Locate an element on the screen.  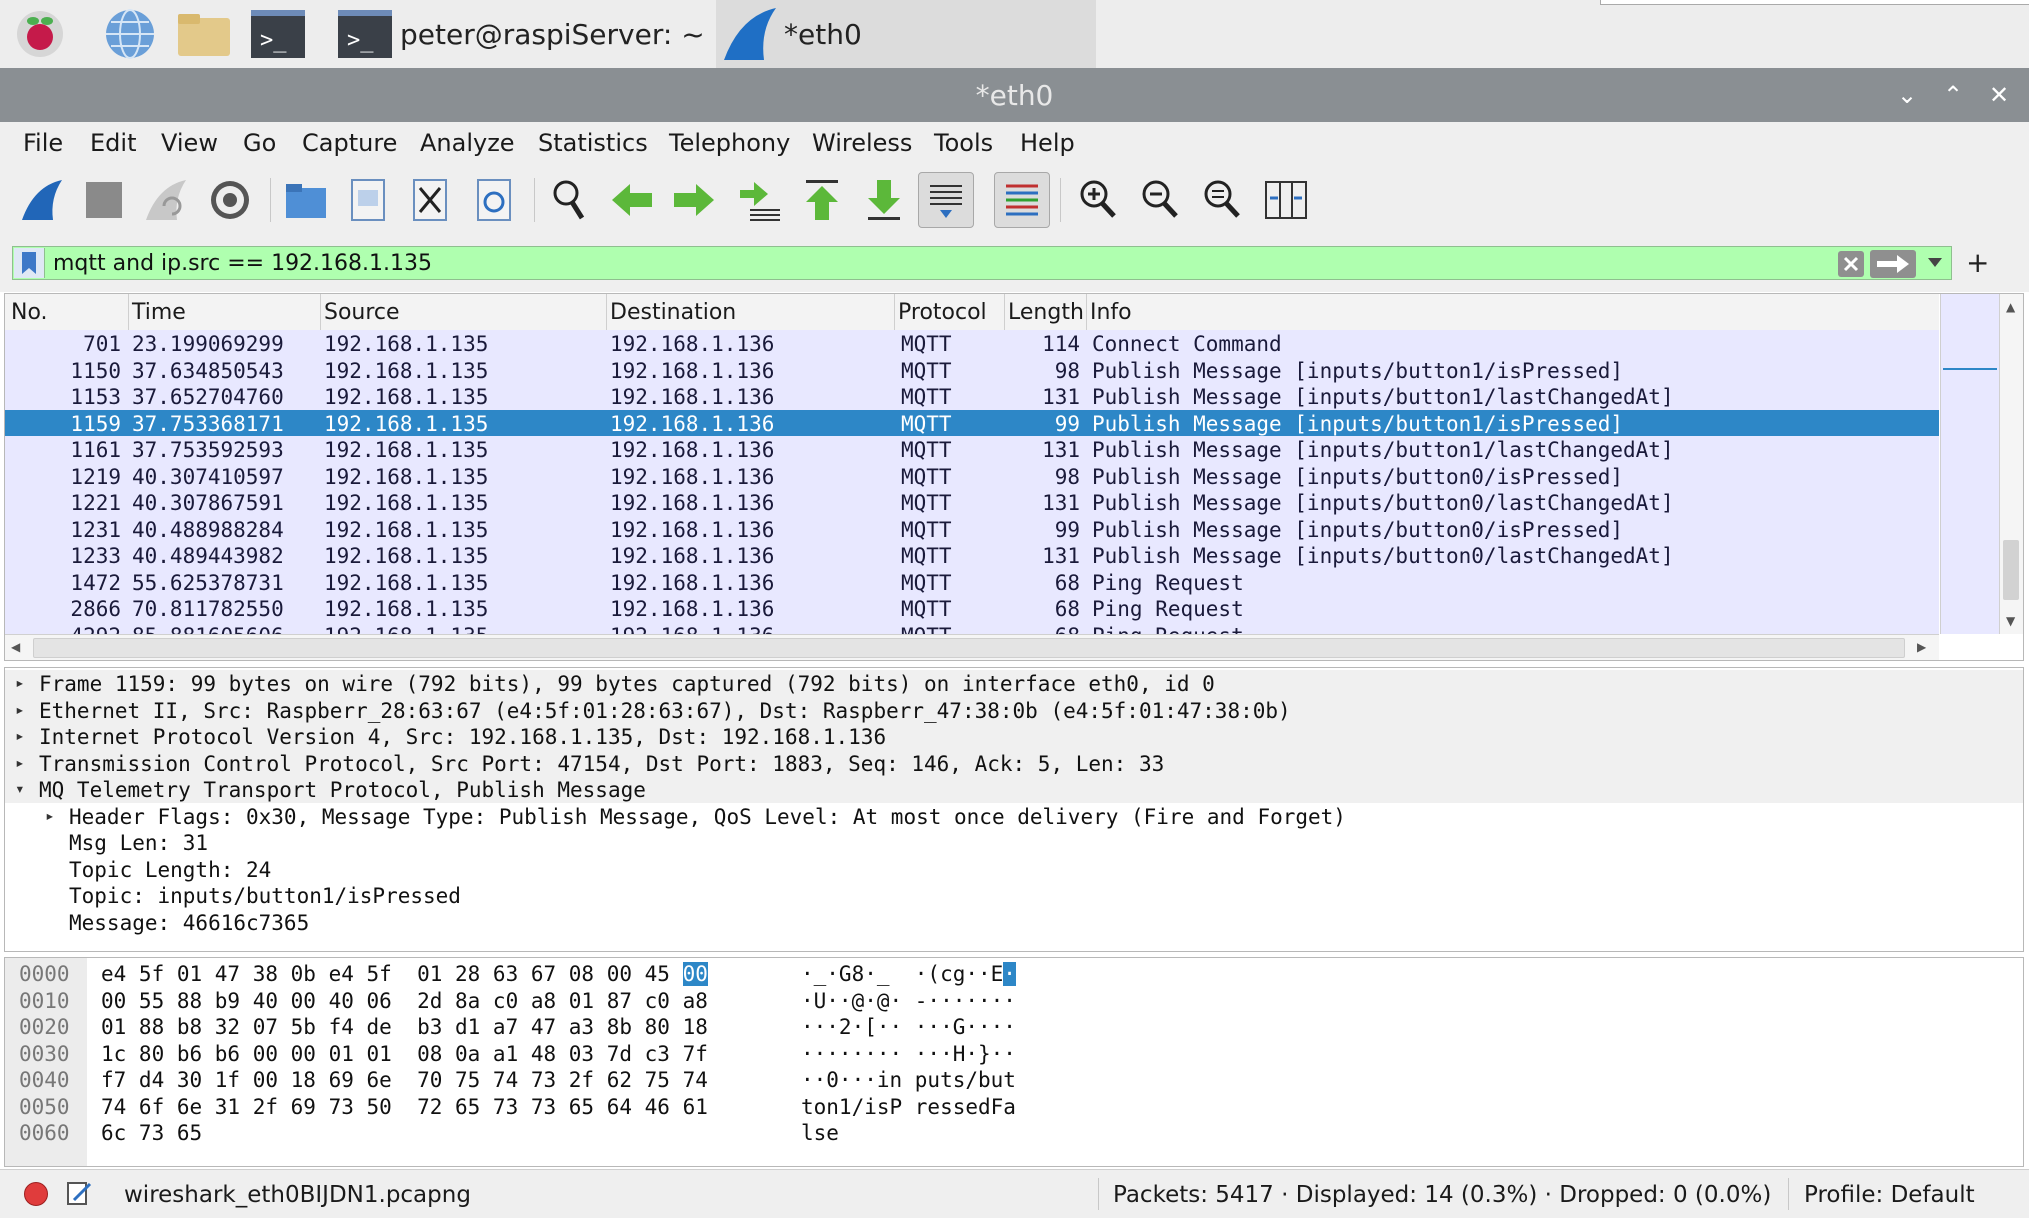
scroll-right-arrow-icon: ▶ is located at coordinates (1921, 647).